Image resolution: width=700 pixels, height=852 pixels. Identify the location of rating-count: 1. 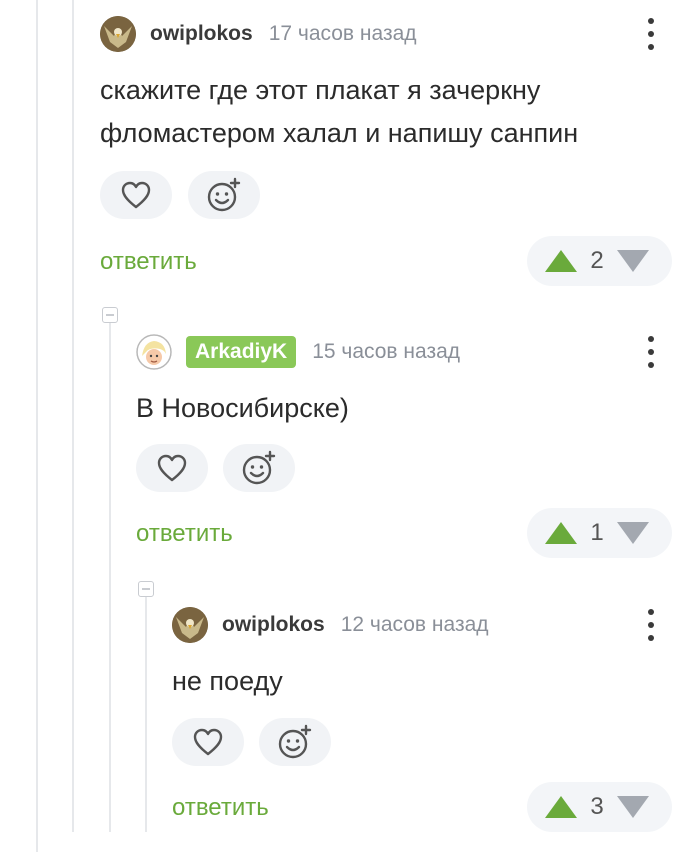
(597, 532).